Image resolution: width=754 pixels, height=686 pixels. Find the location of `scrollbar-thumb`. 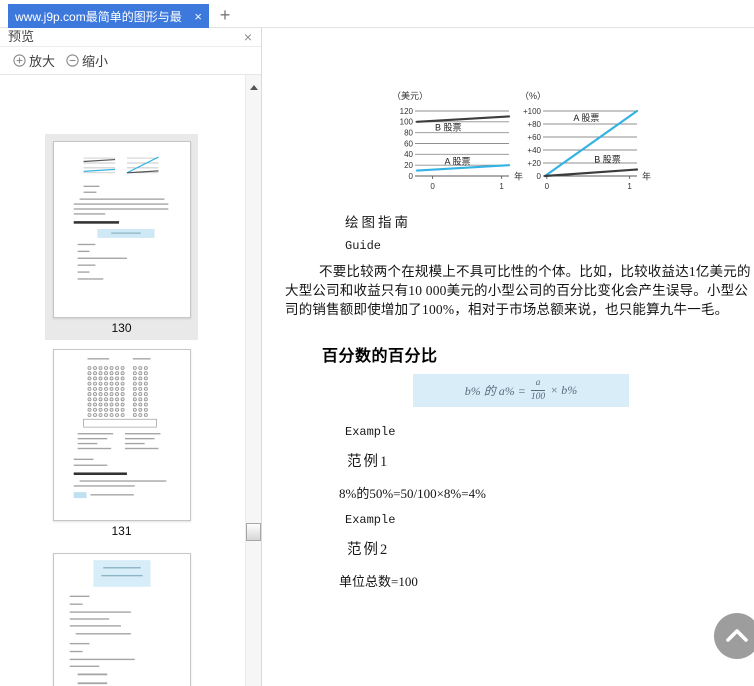

scrollbar-thumb is located at coordinates (253, 532).